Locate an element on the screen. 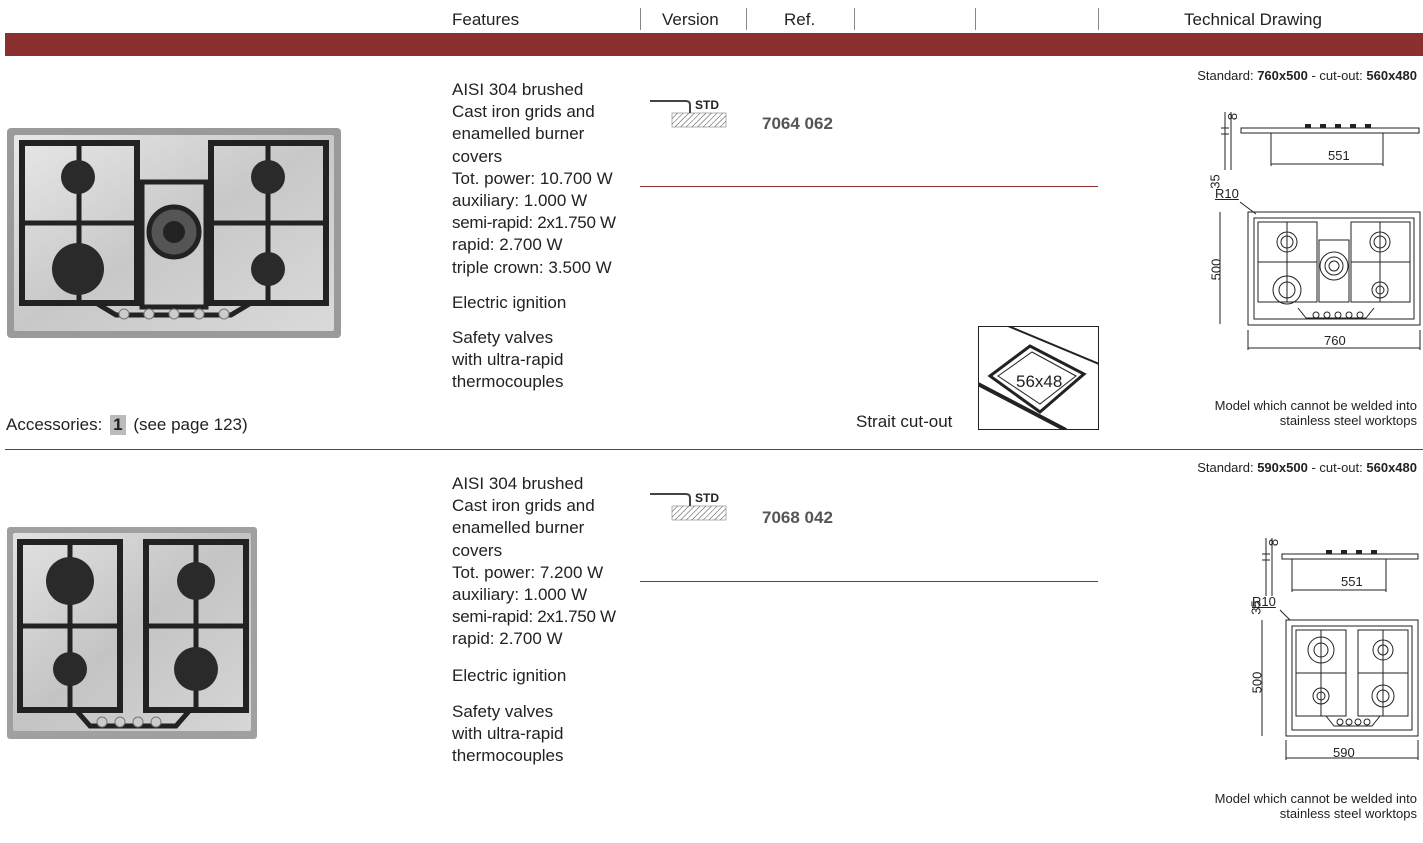  feature-line: Tot. power: 10.700 W is located at coordinates (532, 178).